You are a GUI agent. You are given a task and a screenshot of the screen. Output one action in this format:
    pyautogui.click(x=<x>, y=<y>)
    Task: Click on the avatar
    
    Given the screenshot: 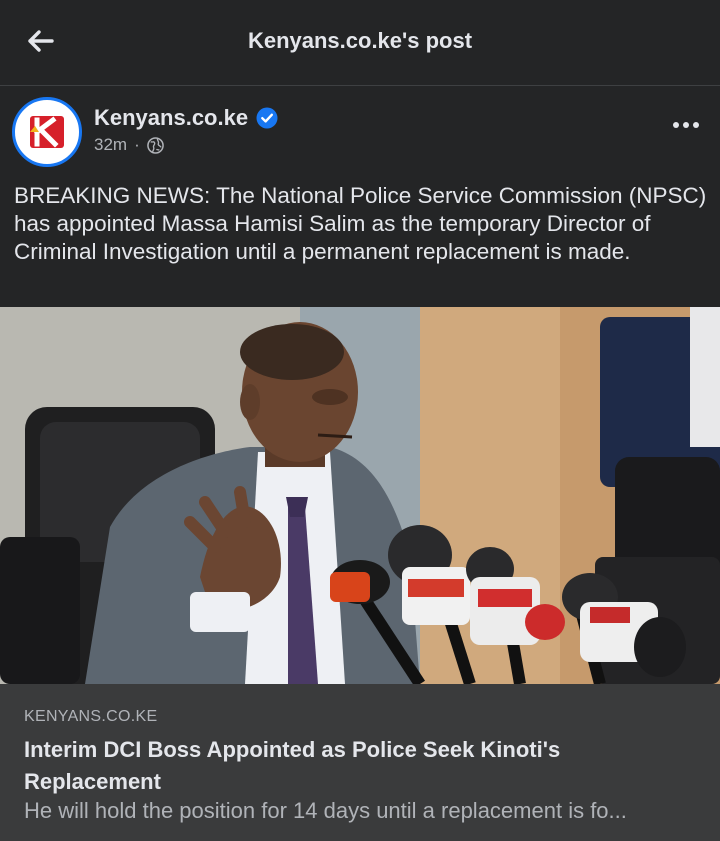 What is the action you would take?
    pyautogui.click(x=47, y=132)
    